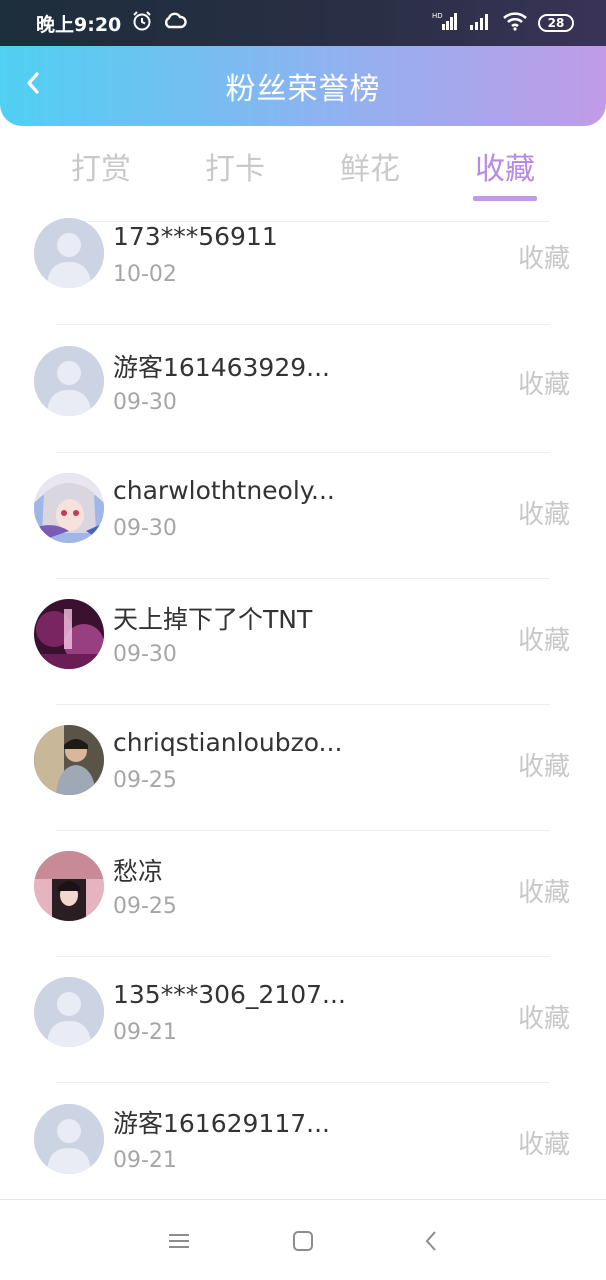 The height and width of the screenshot is (1280, 606). I want to click on list-item: 游客161463929... 09-30 收藏, so click(303, 389).